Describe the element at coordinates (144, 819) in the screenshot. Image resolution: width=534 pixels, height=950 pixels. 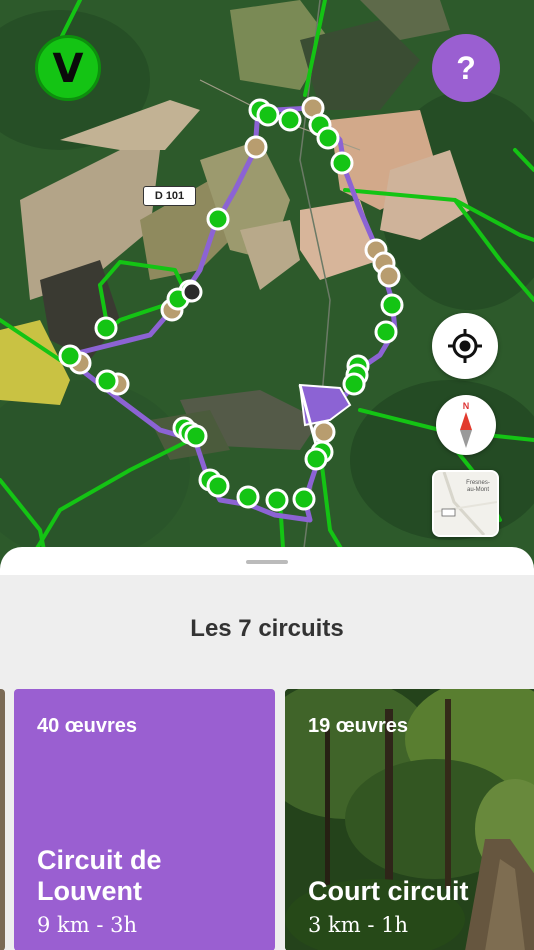
I see `circuit-card-louvent: 40 œuvres Circuit de Louvent 9 km - 3h` at that location.